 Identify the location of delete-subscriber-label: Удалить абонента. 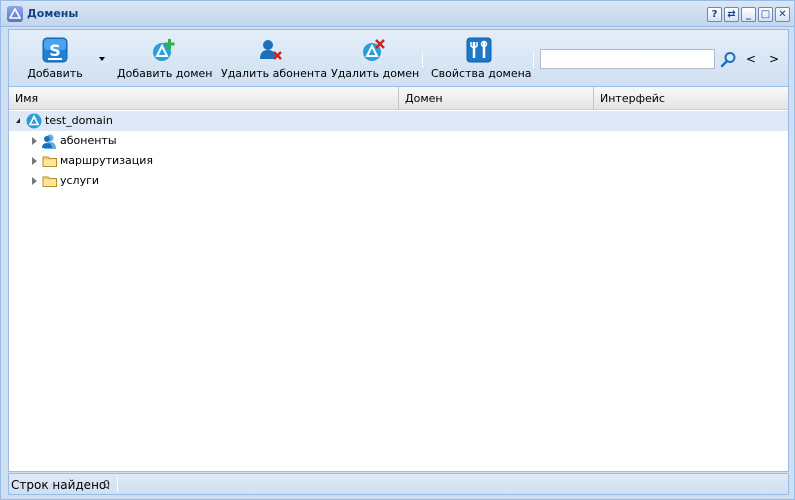
(274, 73).